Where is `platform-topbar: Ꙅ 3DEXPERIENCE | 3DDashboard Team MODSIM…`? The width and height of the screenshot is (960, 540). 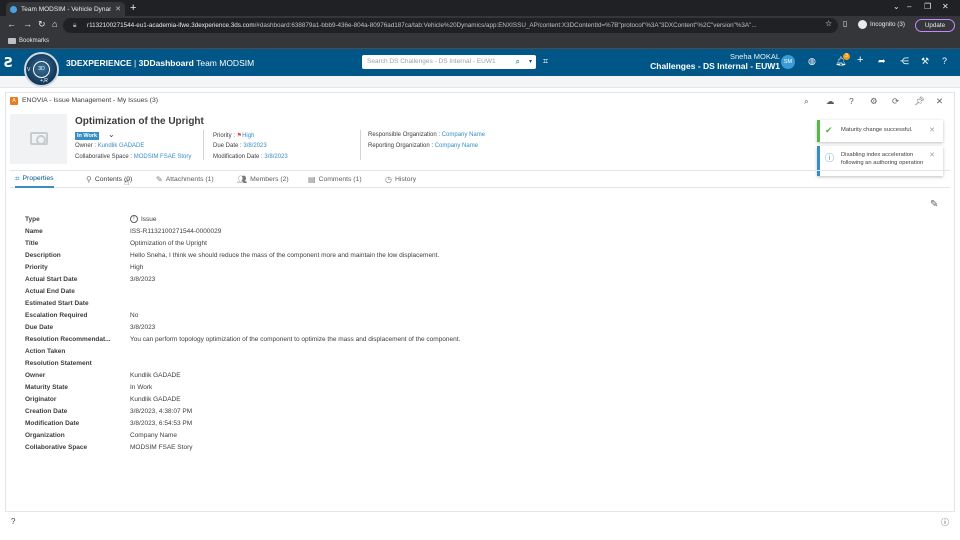 platform-topbar: Ꙅ 3DEXPERIENCE | 3DDashboard Team MODSIM… is located at coordinates (480, 62).